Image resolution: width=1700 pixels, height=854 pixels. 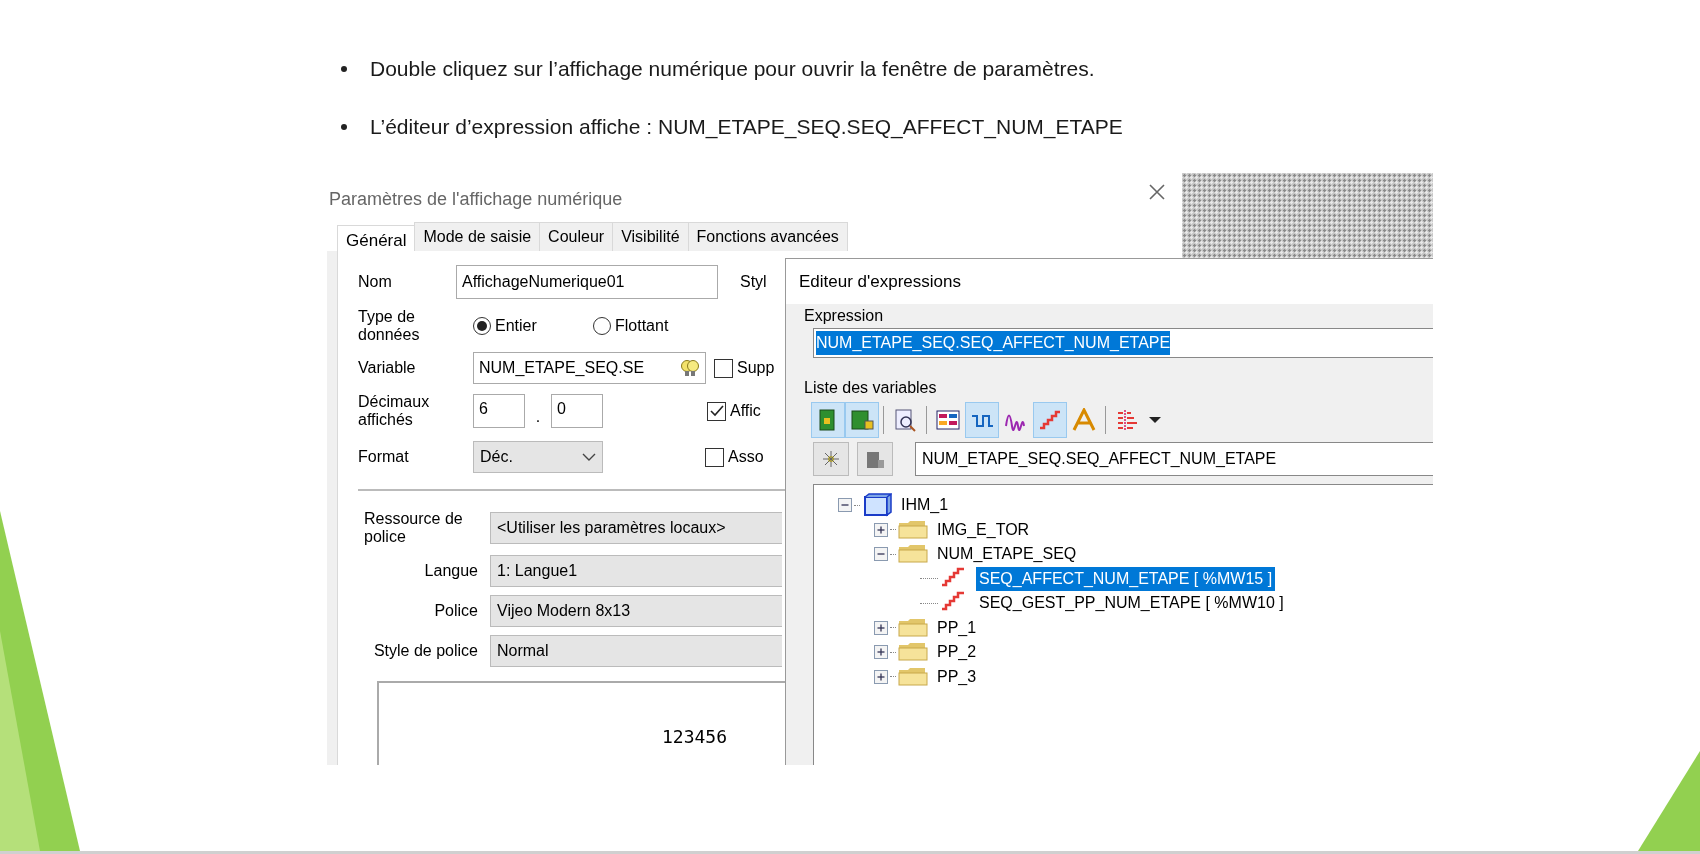 What do you see at coordinates (880, 281) in the screenshot?
I see `window-title: Editeur d'expressions` at bounding box center [880, 281].